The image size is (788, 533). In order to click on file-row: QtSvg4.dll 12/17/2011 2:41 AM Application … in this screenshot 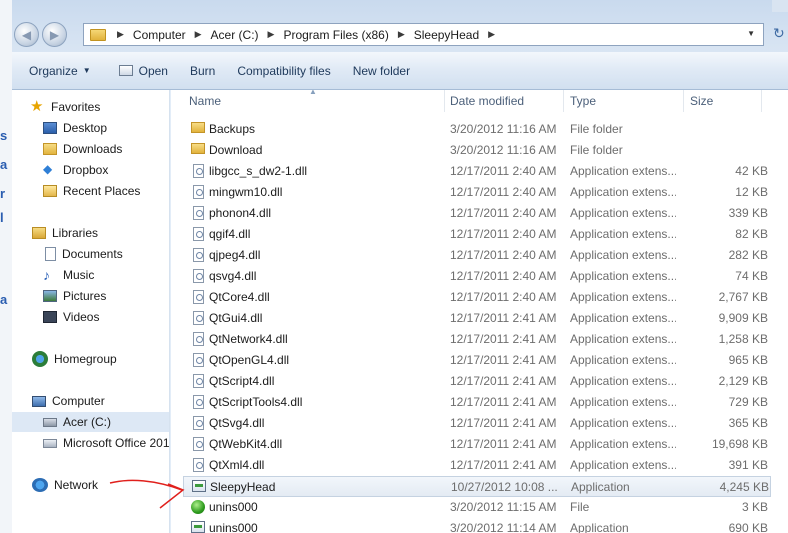, I will do `click(479, 423)`.